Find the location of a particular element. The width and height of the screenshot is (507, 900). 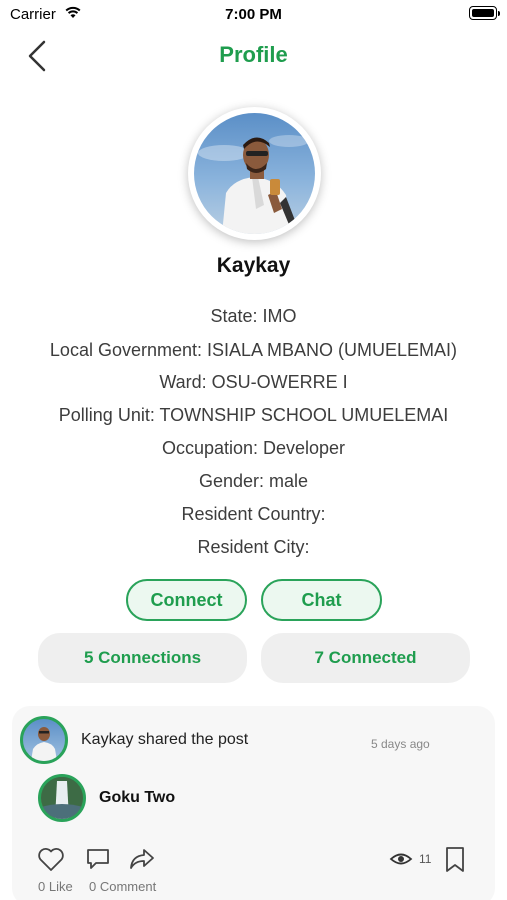

profile-name: Kaykay is located at coordinates (253, 265).